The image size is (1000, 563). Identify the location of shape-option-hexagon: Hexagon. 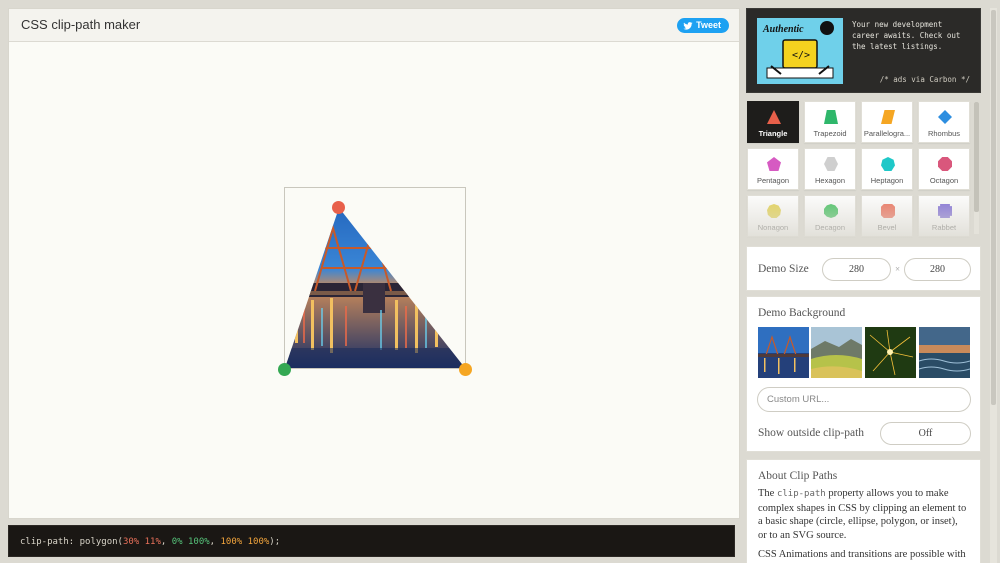
(830, 169).